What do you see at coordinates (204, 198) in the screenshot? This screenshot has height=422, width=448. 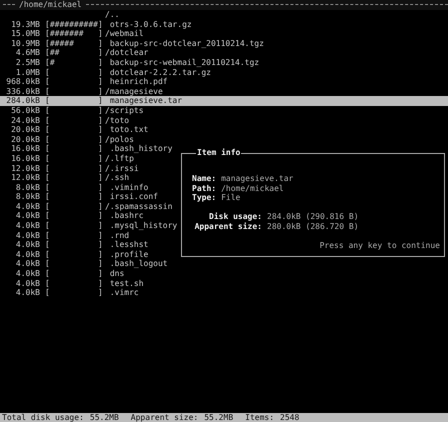 I see `info-label: Type:` at bounding box center [204, 198].